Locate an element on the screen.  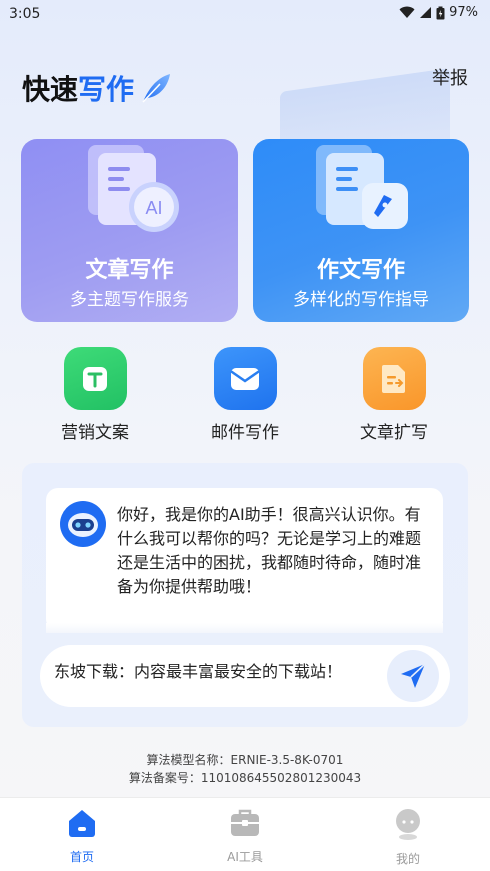
brand-title-accent: 写作 is located at coordinates (106, 89).